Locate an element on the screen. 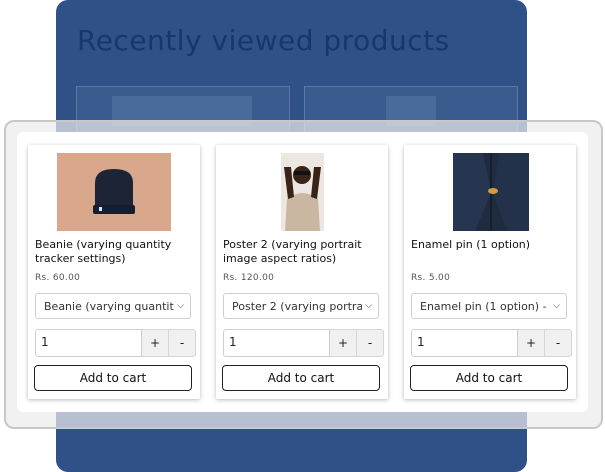 This screenshot has width=605, height=472. product-price: Rs. 120.00 is located at coordinates (249, 278).